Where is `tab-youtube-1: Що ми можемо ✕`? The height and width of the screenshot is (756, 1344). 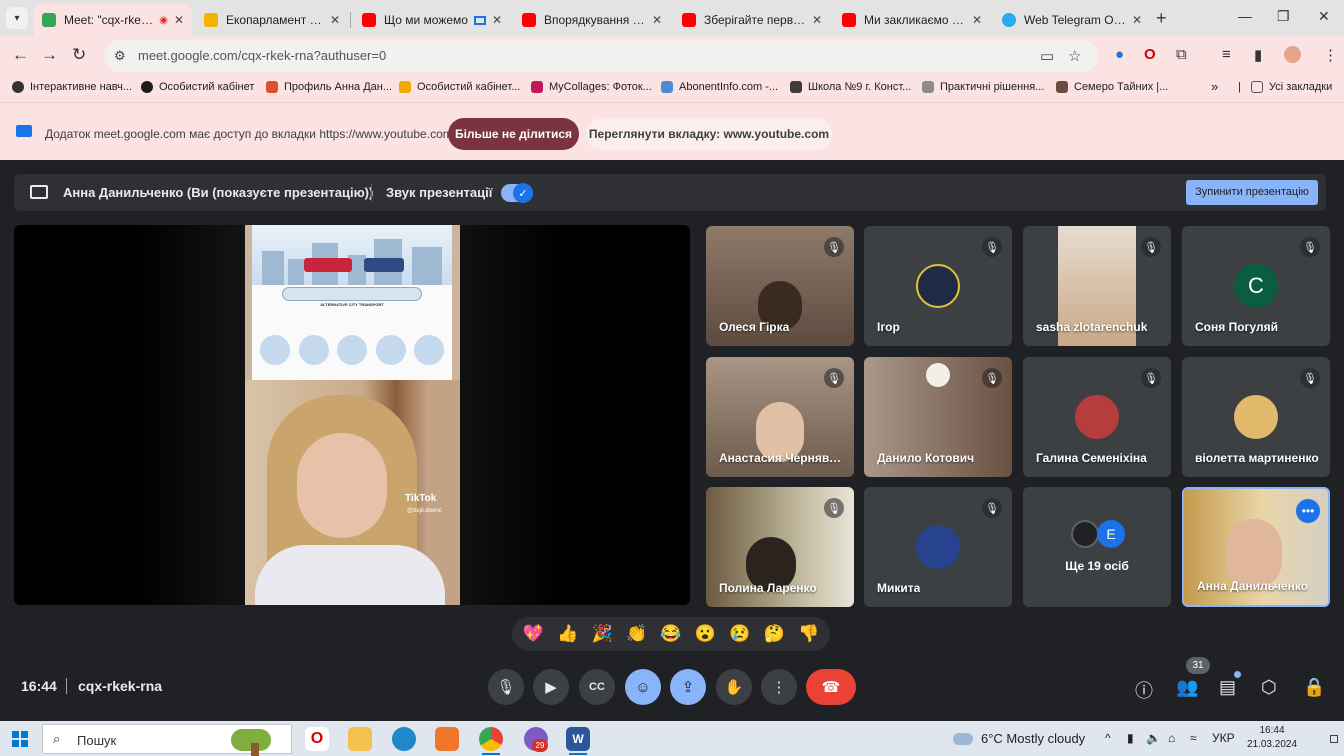 tab-youtube-1: Що ми можемо ✕ is located at coordinates (432, 20).